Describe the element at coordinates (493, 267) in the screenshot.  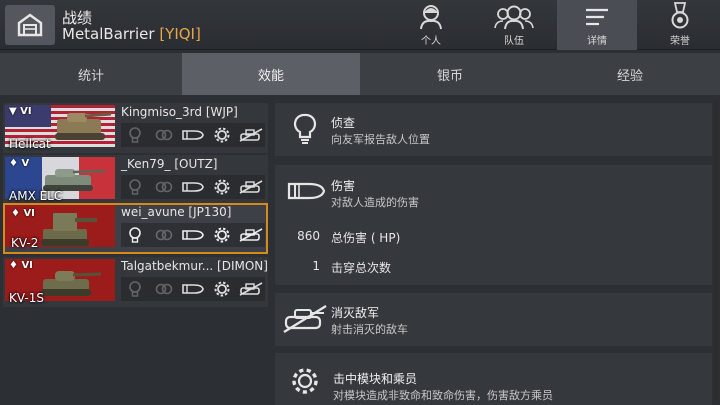
I see `stat-row: 1 击穿总次数` at that location.